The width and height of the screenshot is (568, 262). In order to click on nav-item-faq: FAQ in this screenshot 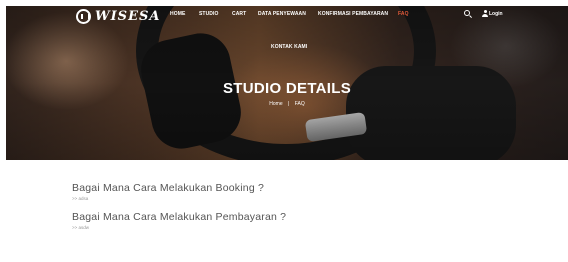, I will do `click(403, 14)`.